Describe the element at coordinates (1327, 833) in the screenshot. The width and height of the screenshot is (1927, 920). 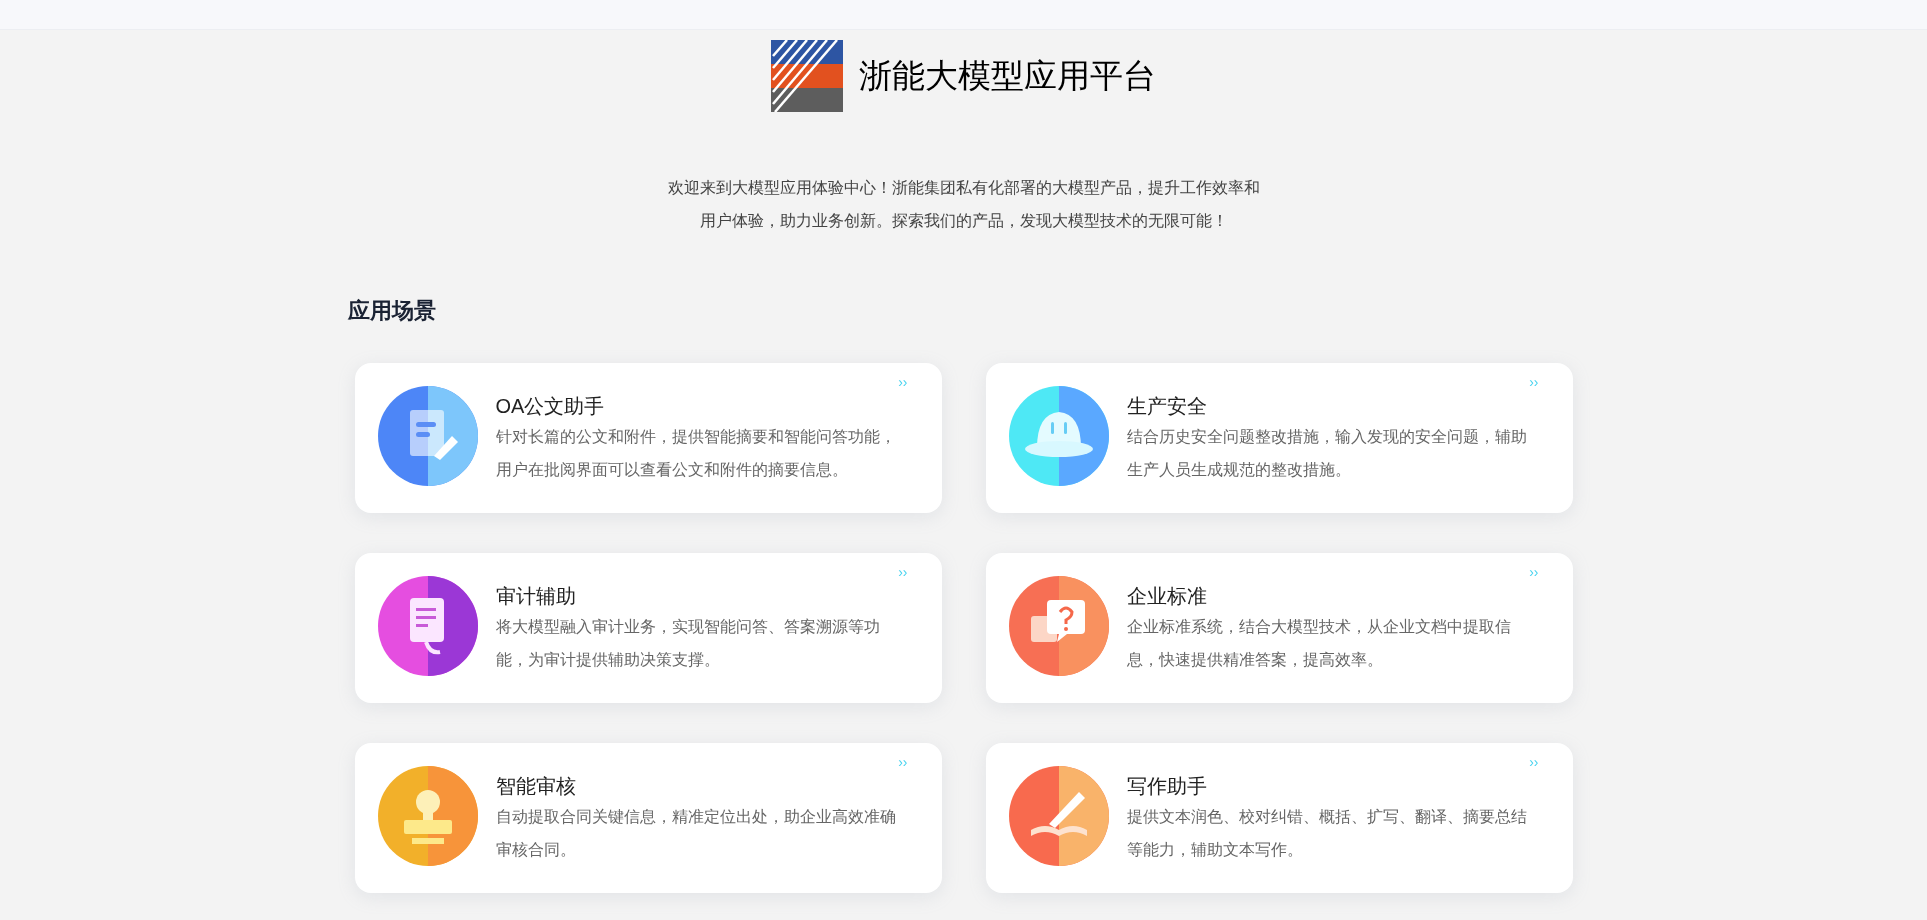
I see `card-description: 提供文本润色、校对纠错、概括、扩写、翻译、摘要总结等能力，辅助文本写作。` at that location.